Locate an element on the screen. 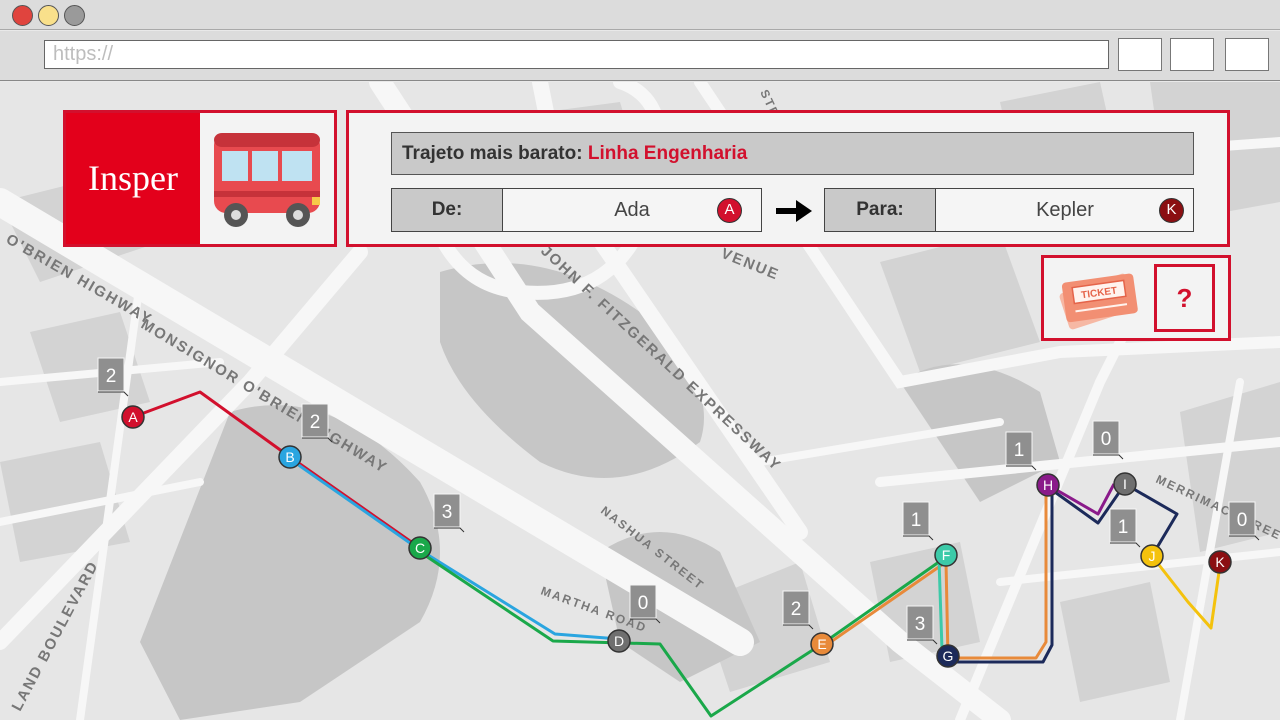 The image size is (1280, 720). bus-icon is located at coordinates (267, 180).